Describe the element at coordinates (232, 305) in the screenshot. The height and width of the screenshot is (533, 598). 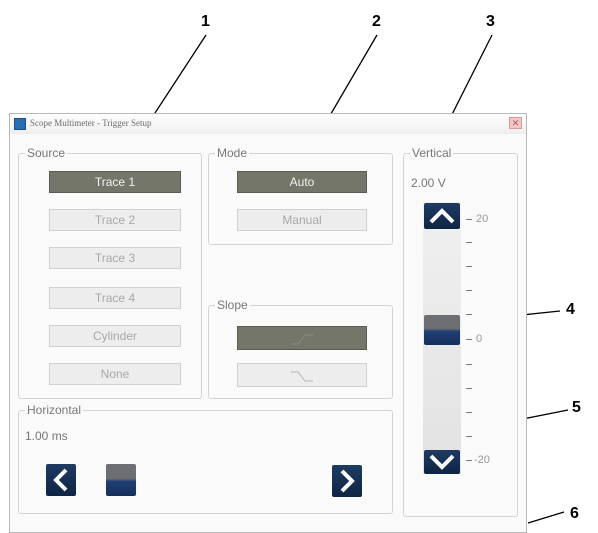
I see `slope-legend: Slope` at that location.